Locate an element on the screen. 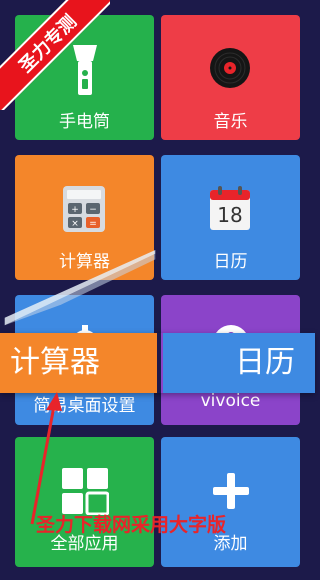 The height and width of the screenshot is (580, 320). vinyl-record-icon is located at coordinates (230, 68).